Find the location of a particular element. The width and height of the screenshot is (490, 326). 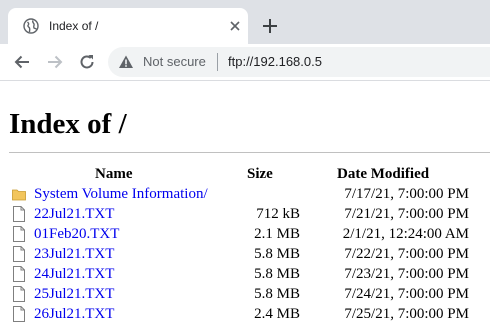

file-size: 712 kB is located at coordinates (278, 214).